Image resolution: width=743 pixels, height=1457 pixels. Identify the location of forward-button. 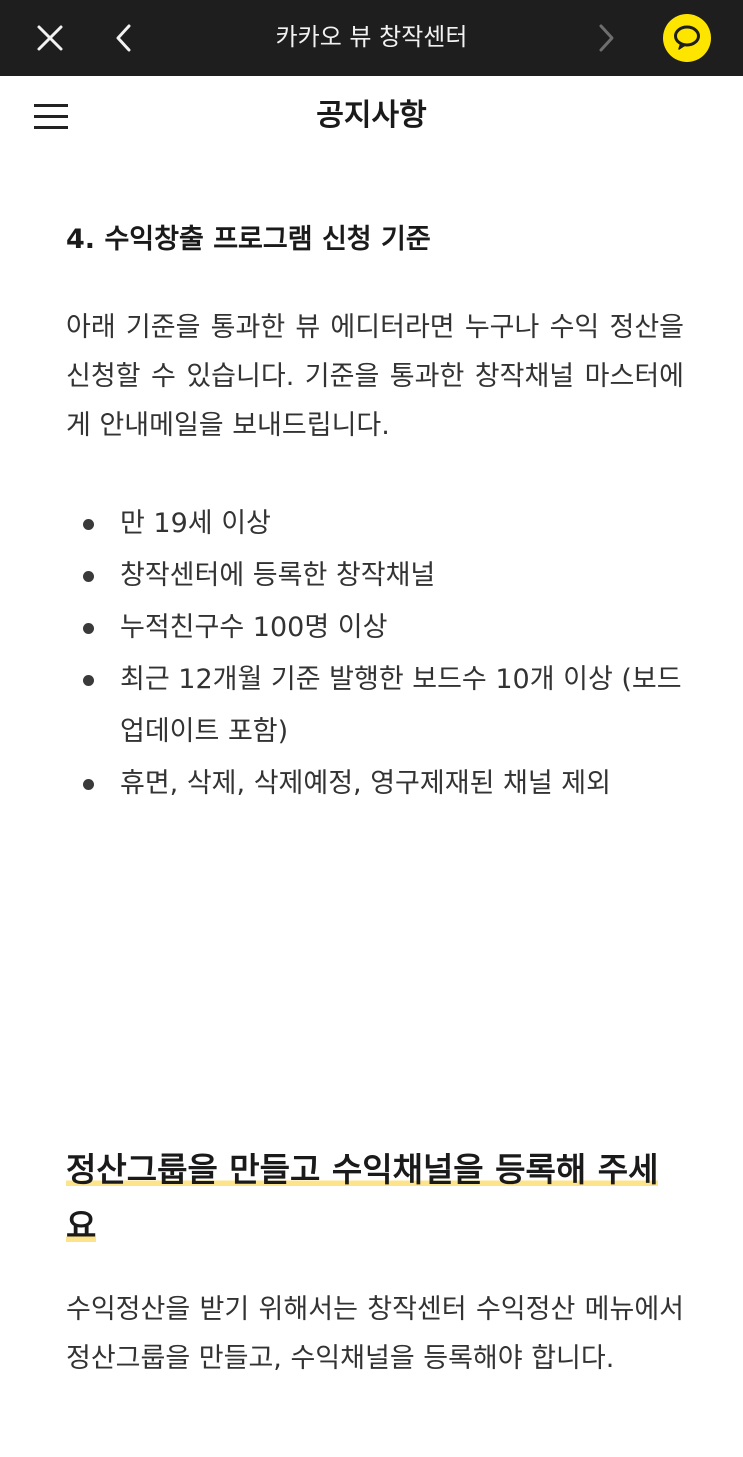
(606, 38).